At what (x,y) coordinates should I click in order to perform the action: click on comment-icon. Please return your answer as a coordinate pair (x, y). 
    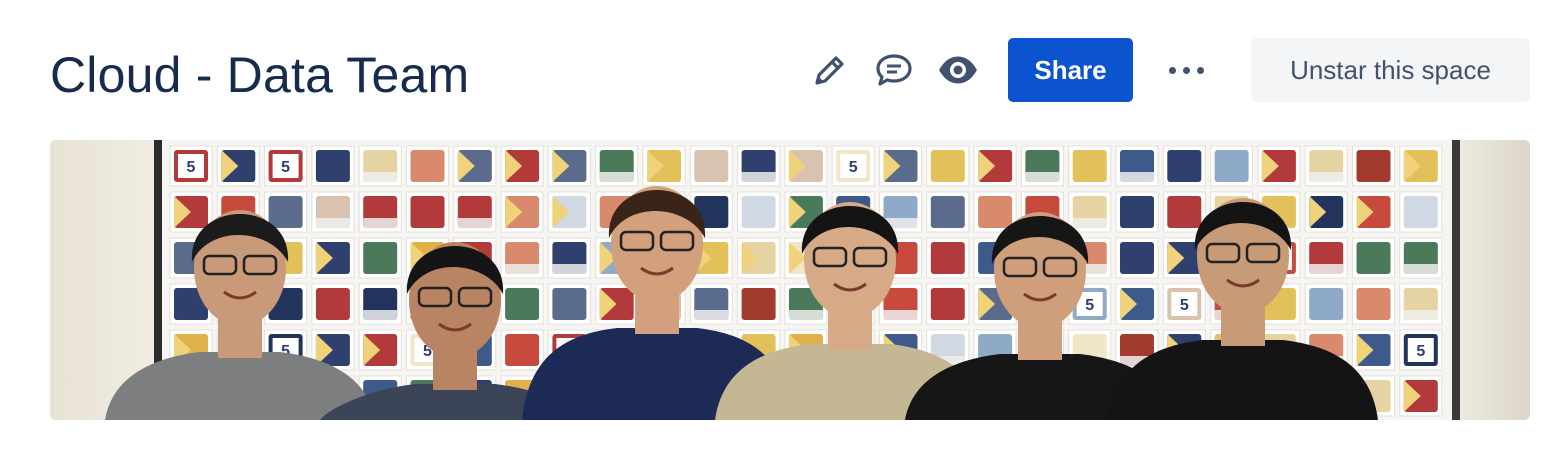
    Looking at the image, I should click on (894, 70).